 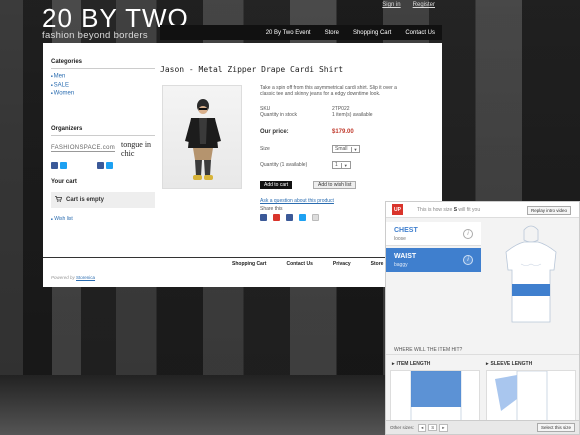 What do you see at coordinates (482, 354) in the screenshot?
I see `widget-divider` at bounding box center [482, 354].